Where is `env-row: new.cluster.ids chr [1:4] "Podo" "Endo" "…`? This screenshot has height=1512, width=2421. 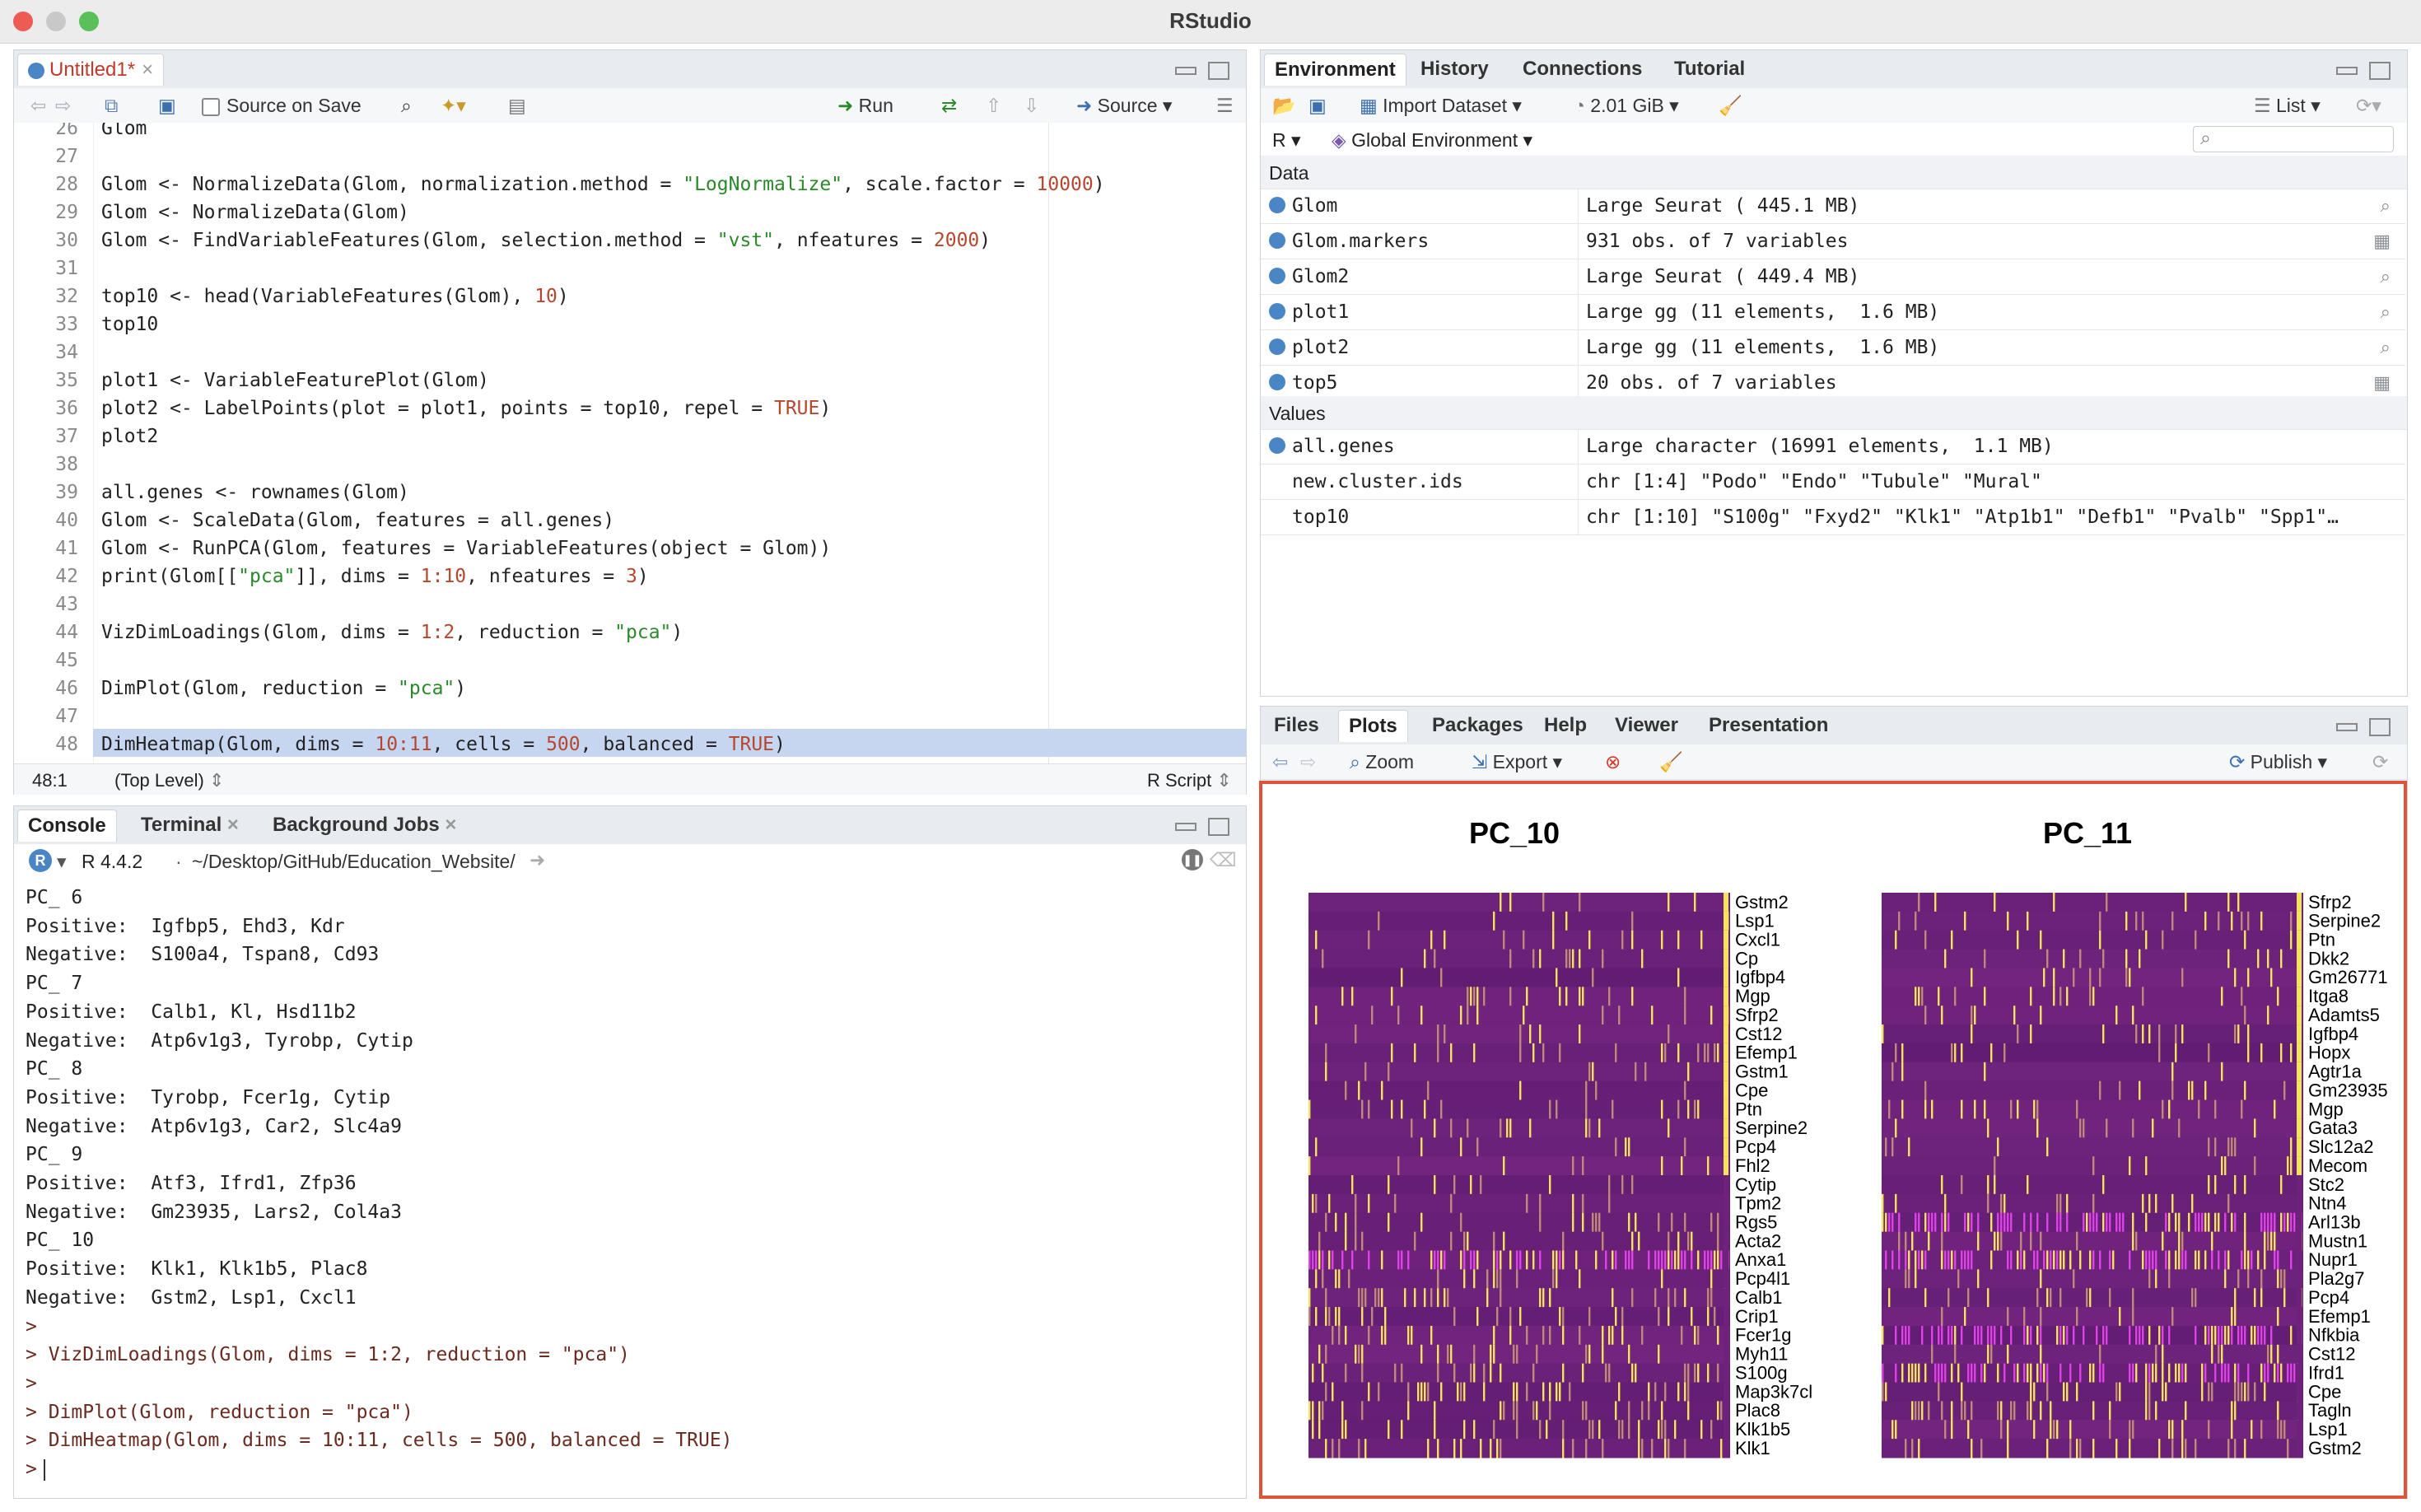
env-row: new.cluster.ids chr [1:4] "Podo" "Endo" "… is located at coordinates (1833, 482).